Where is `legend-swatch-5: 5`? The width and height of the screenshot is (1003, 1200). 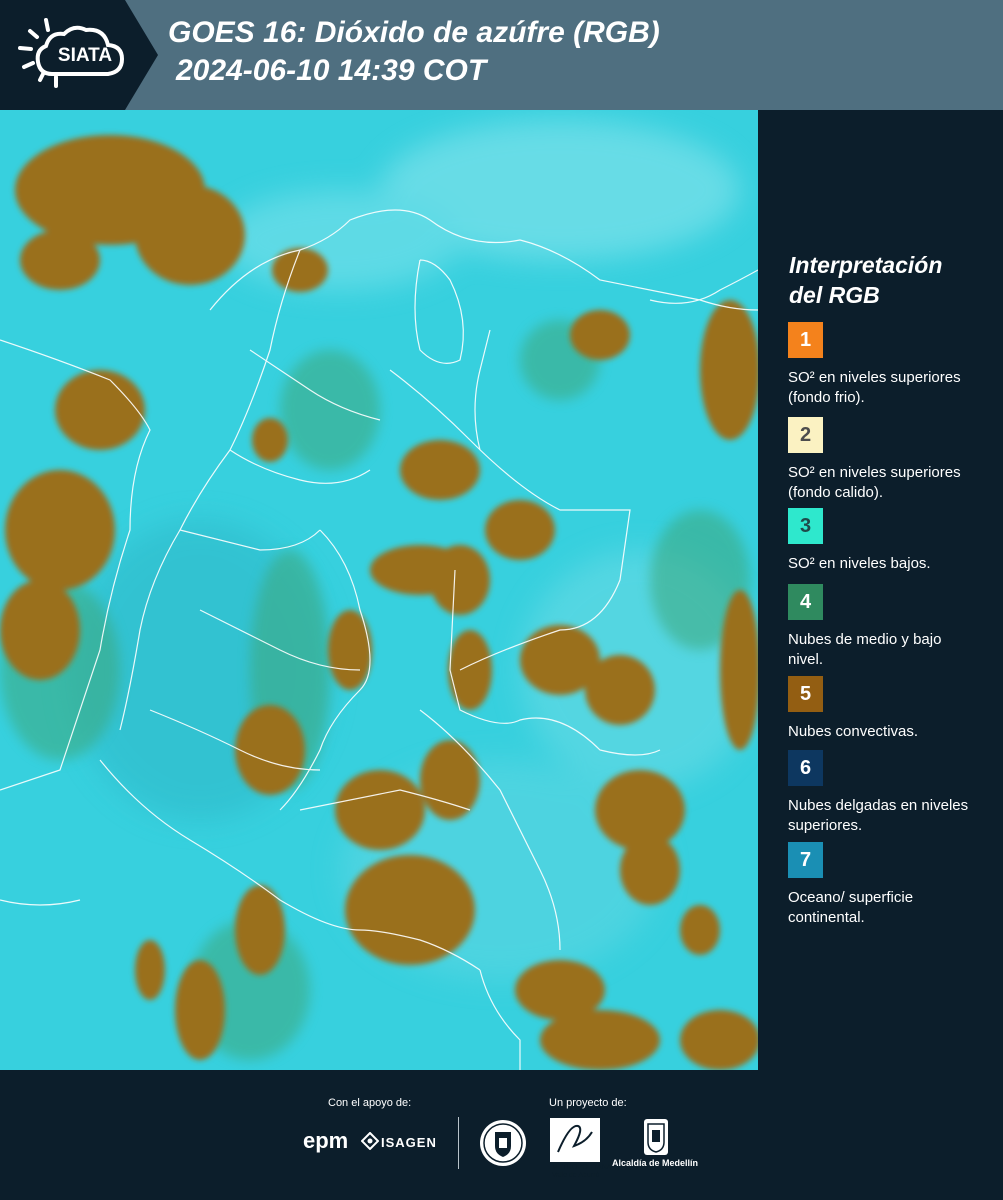
legend-swatch-5: 5 is located at coordinates (805, 694).